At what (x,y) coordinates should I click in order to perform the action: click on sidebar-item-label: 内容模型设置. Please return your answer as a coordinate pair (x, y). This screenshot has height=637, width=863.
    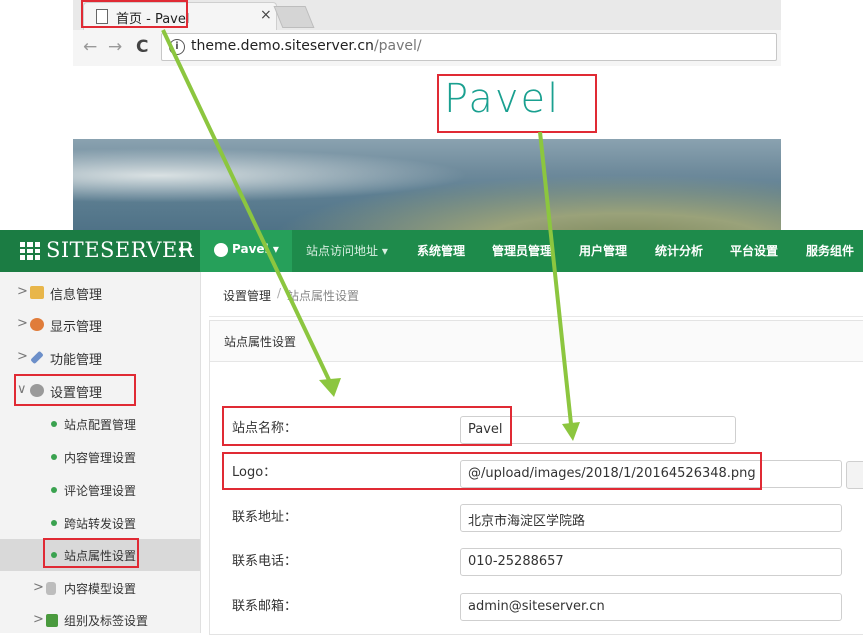
    Looking at the image, I should click on (100, 589).